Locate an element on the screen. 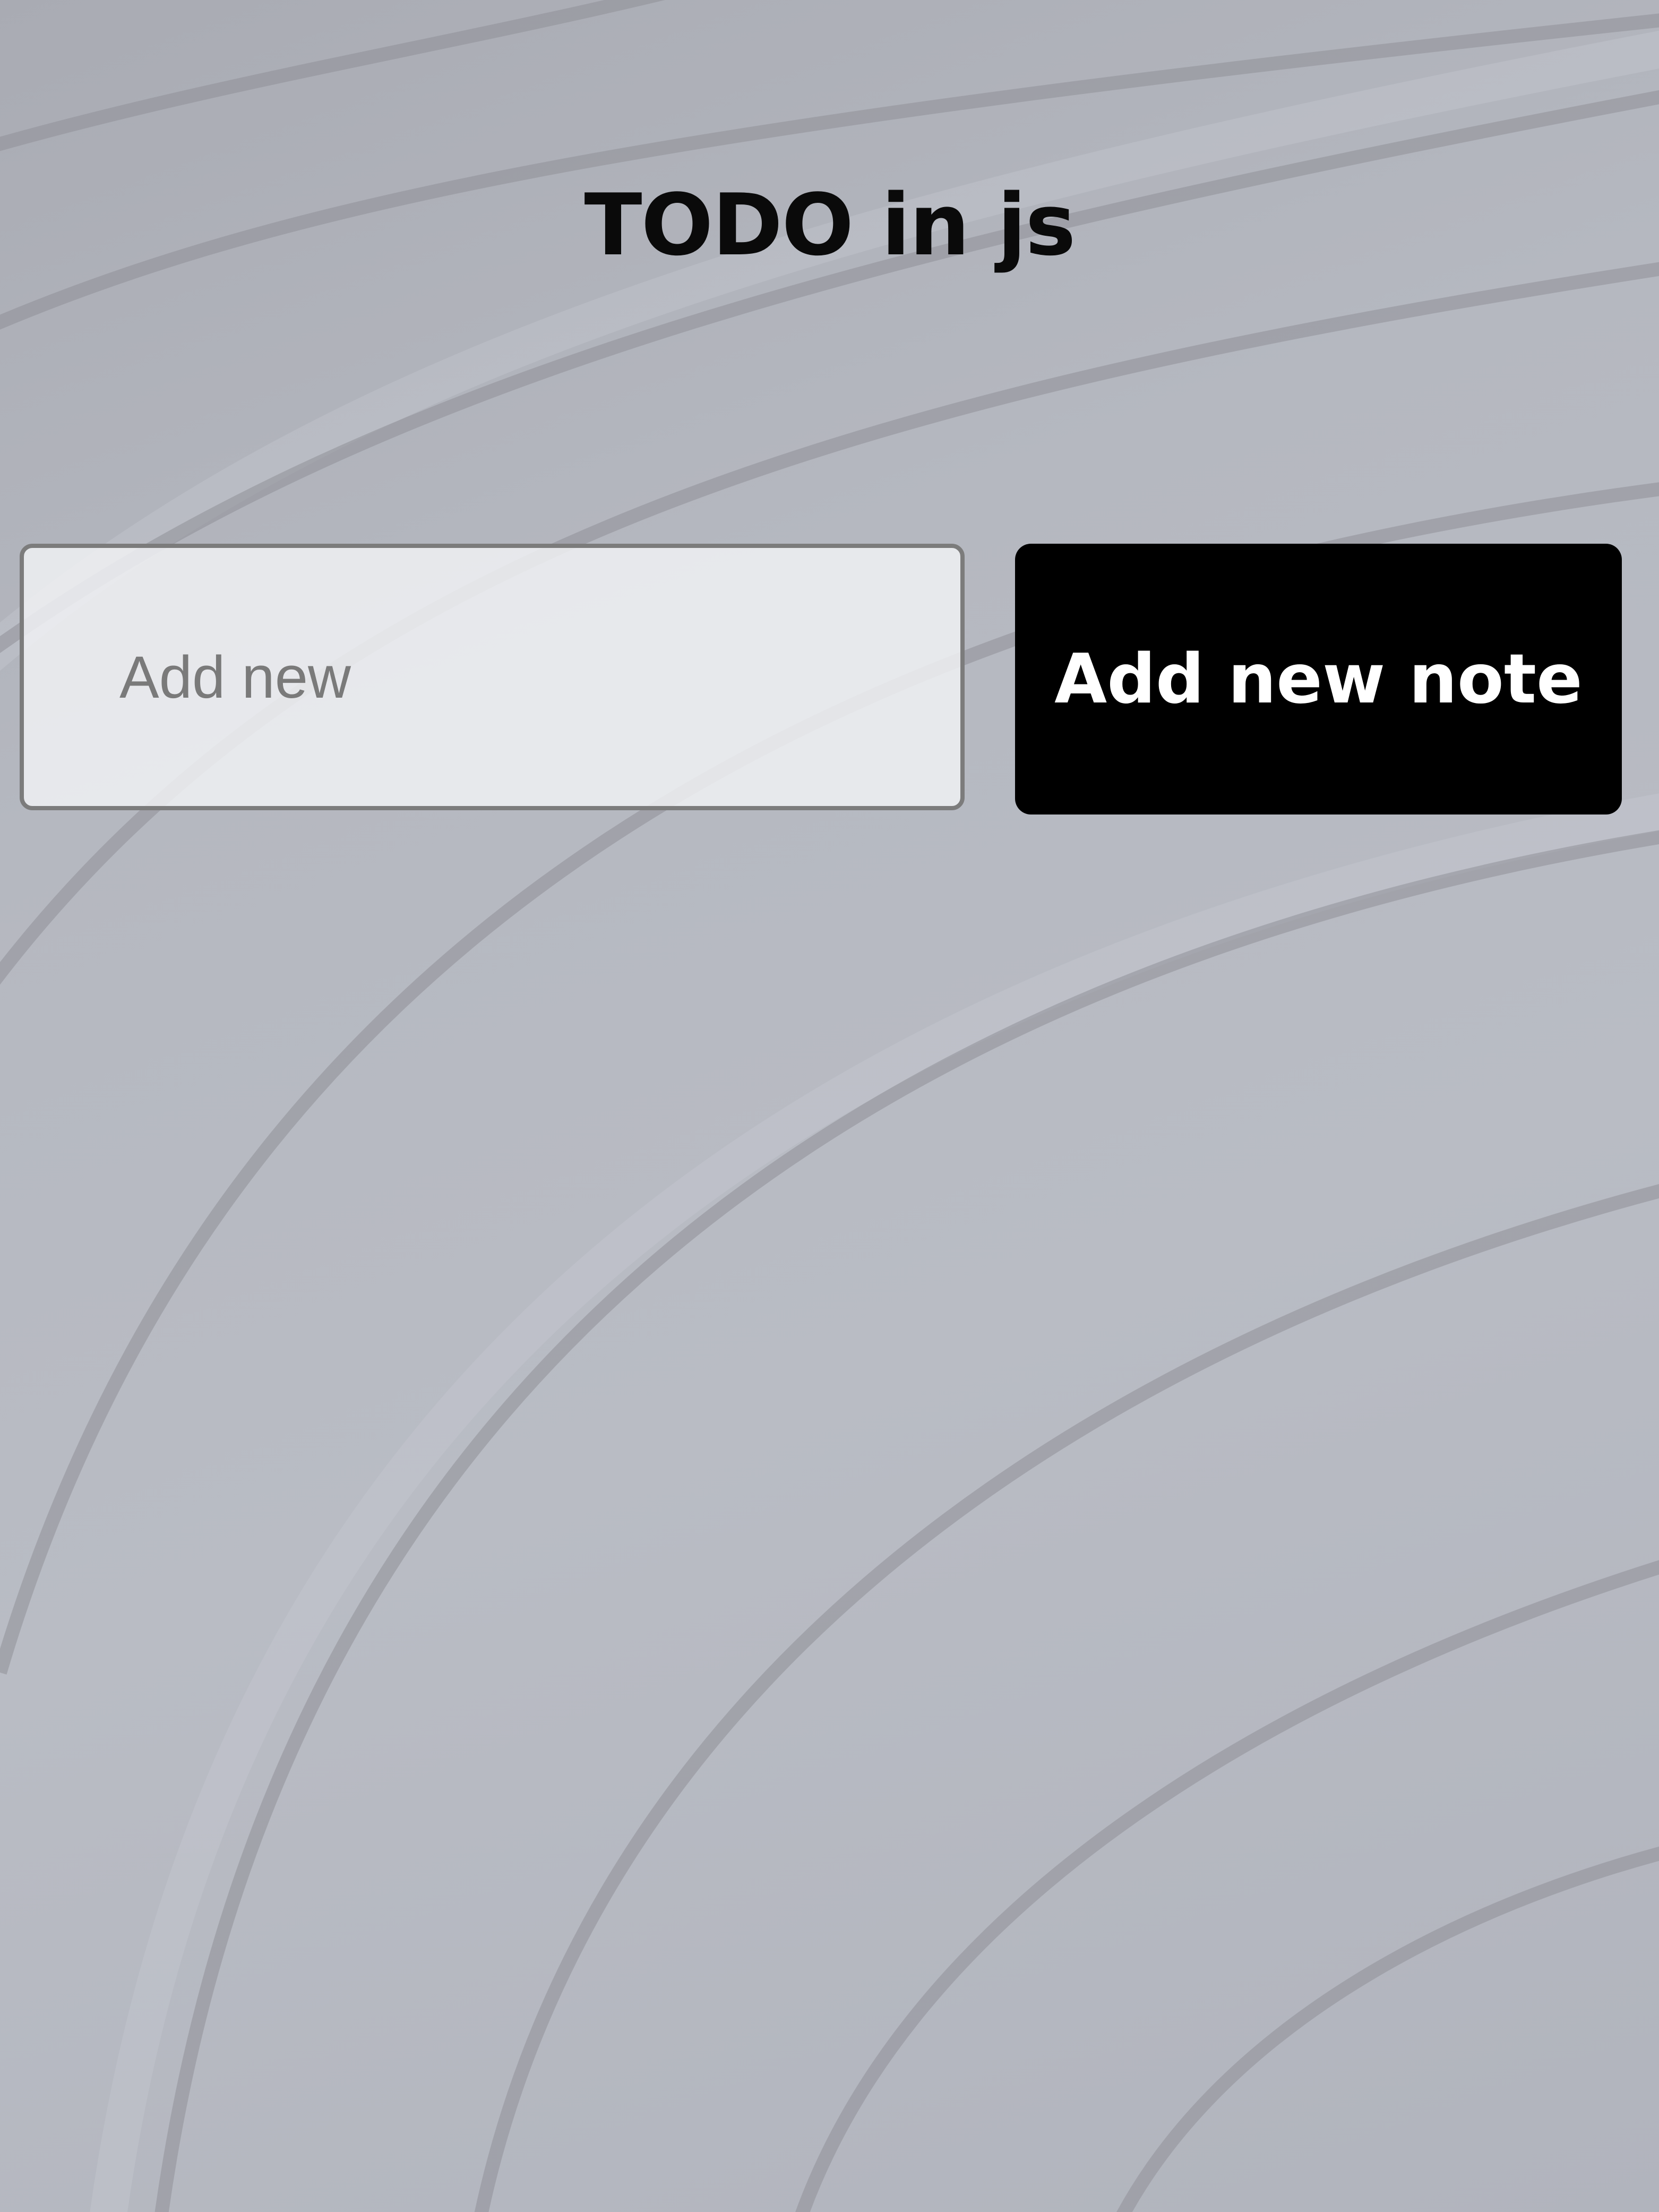 The image size is (1659, 2212). add-note-form: Add new note is located at coordinates (821, 679).